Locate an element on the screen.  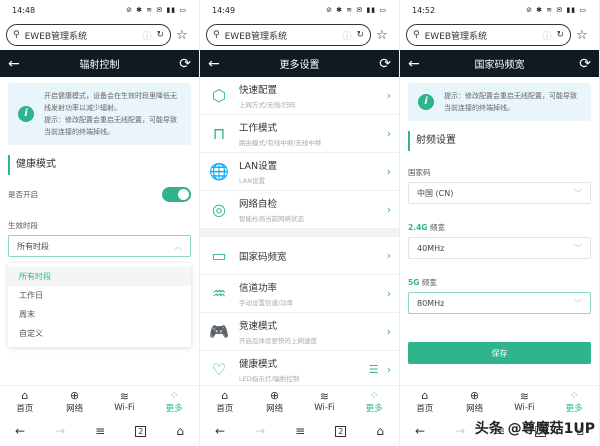
tab-label: Wi-Fi is located at coordinates (324, 407).